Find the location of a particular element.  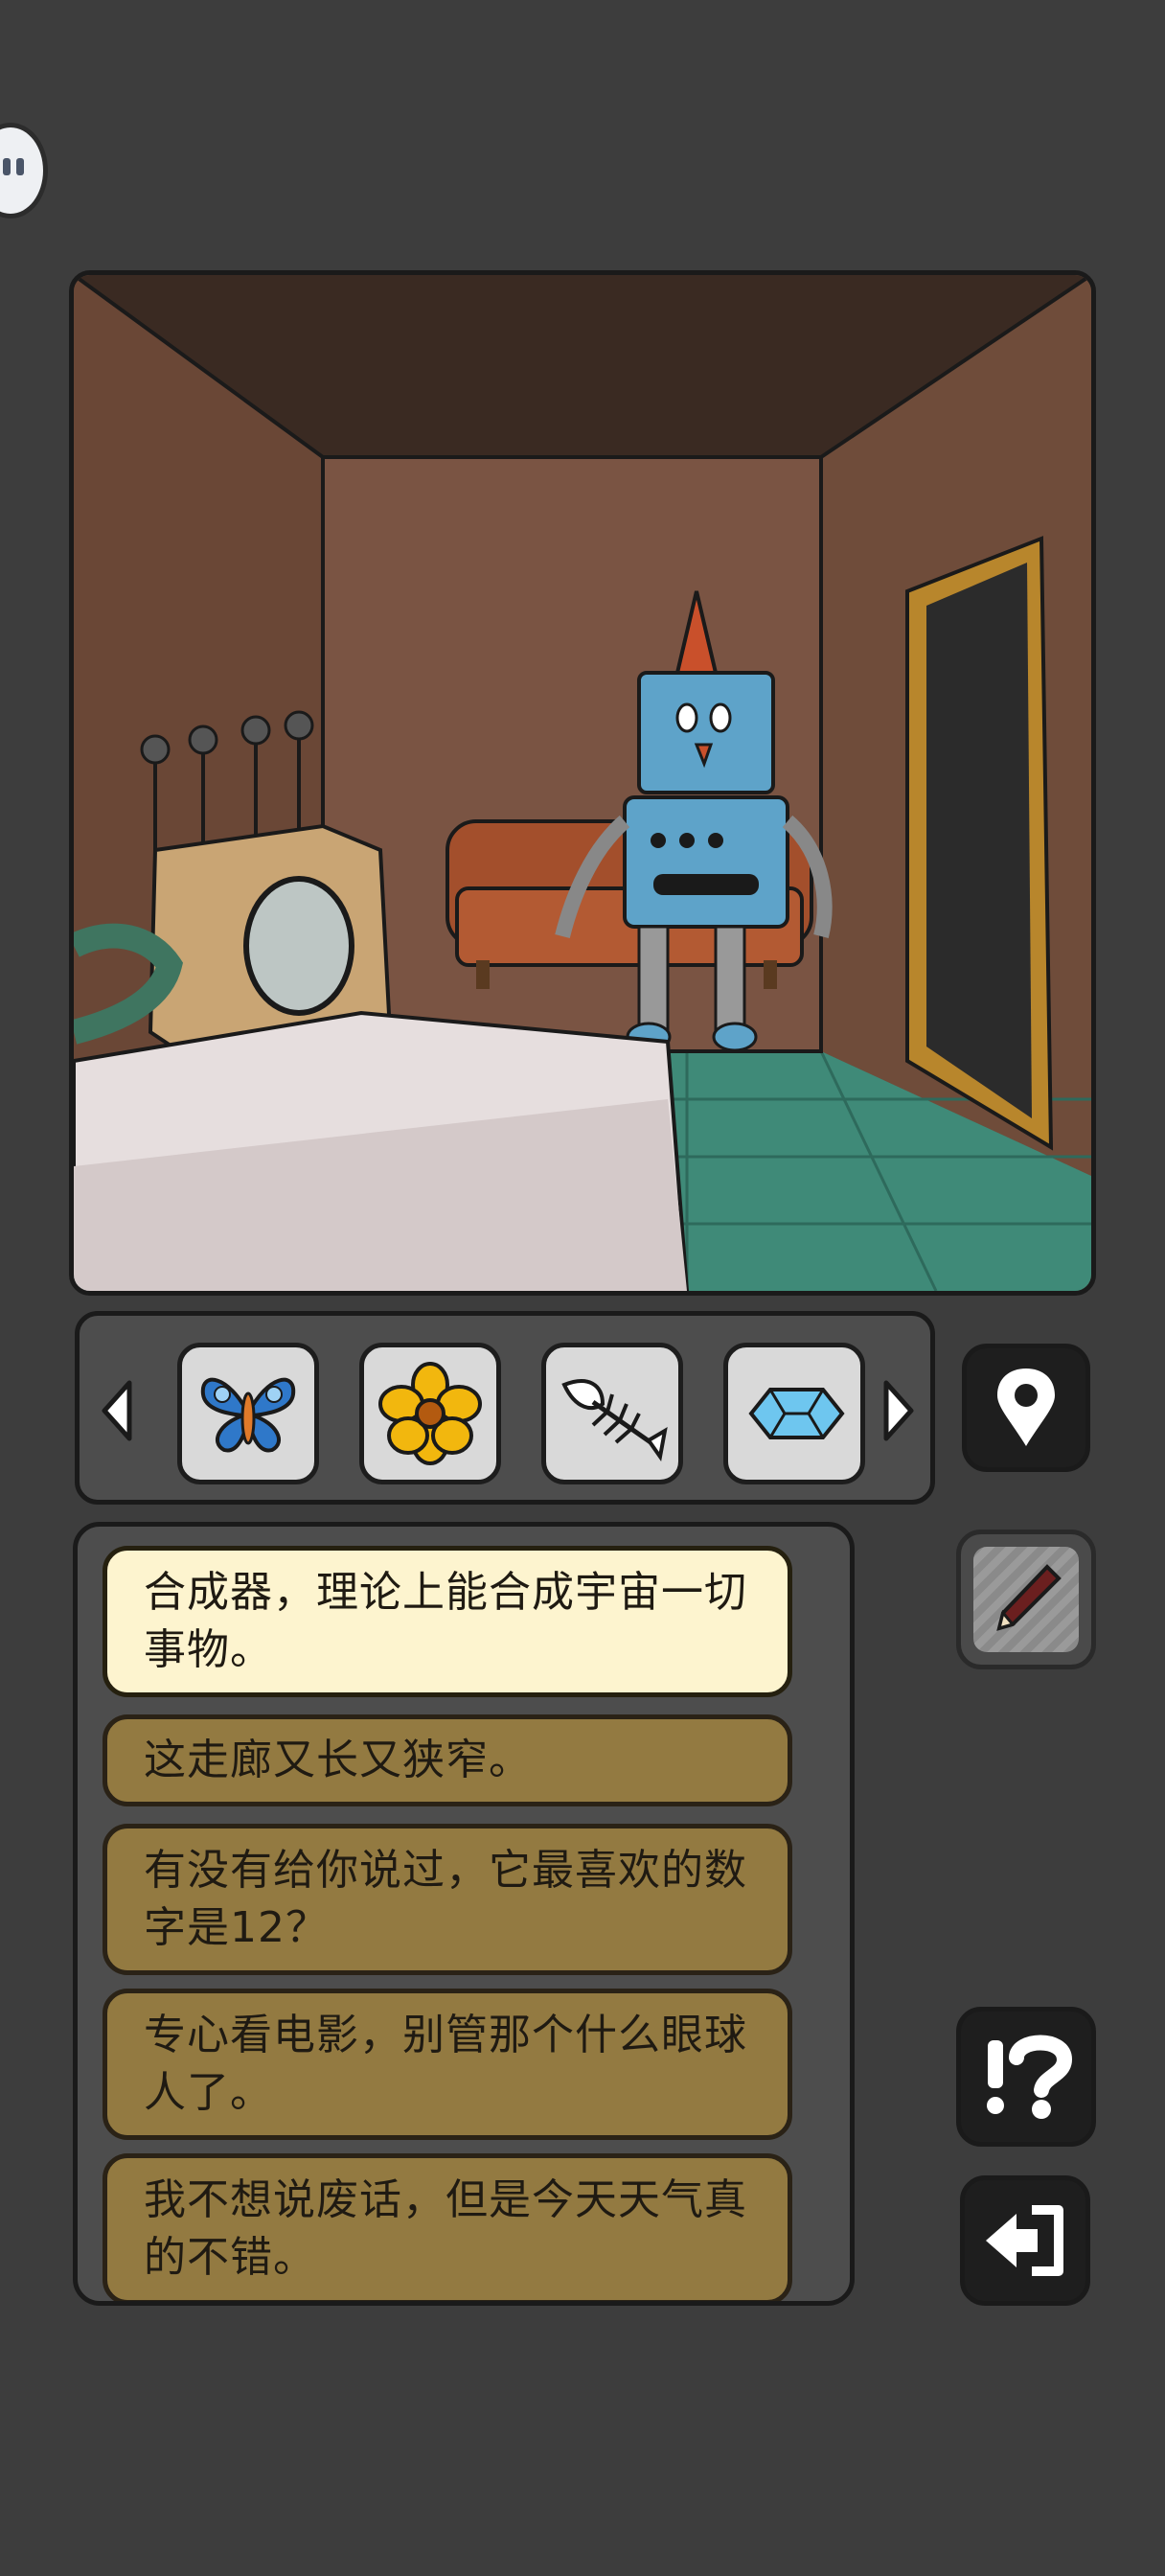

flower-icon is located at coordinates (430, 1413).